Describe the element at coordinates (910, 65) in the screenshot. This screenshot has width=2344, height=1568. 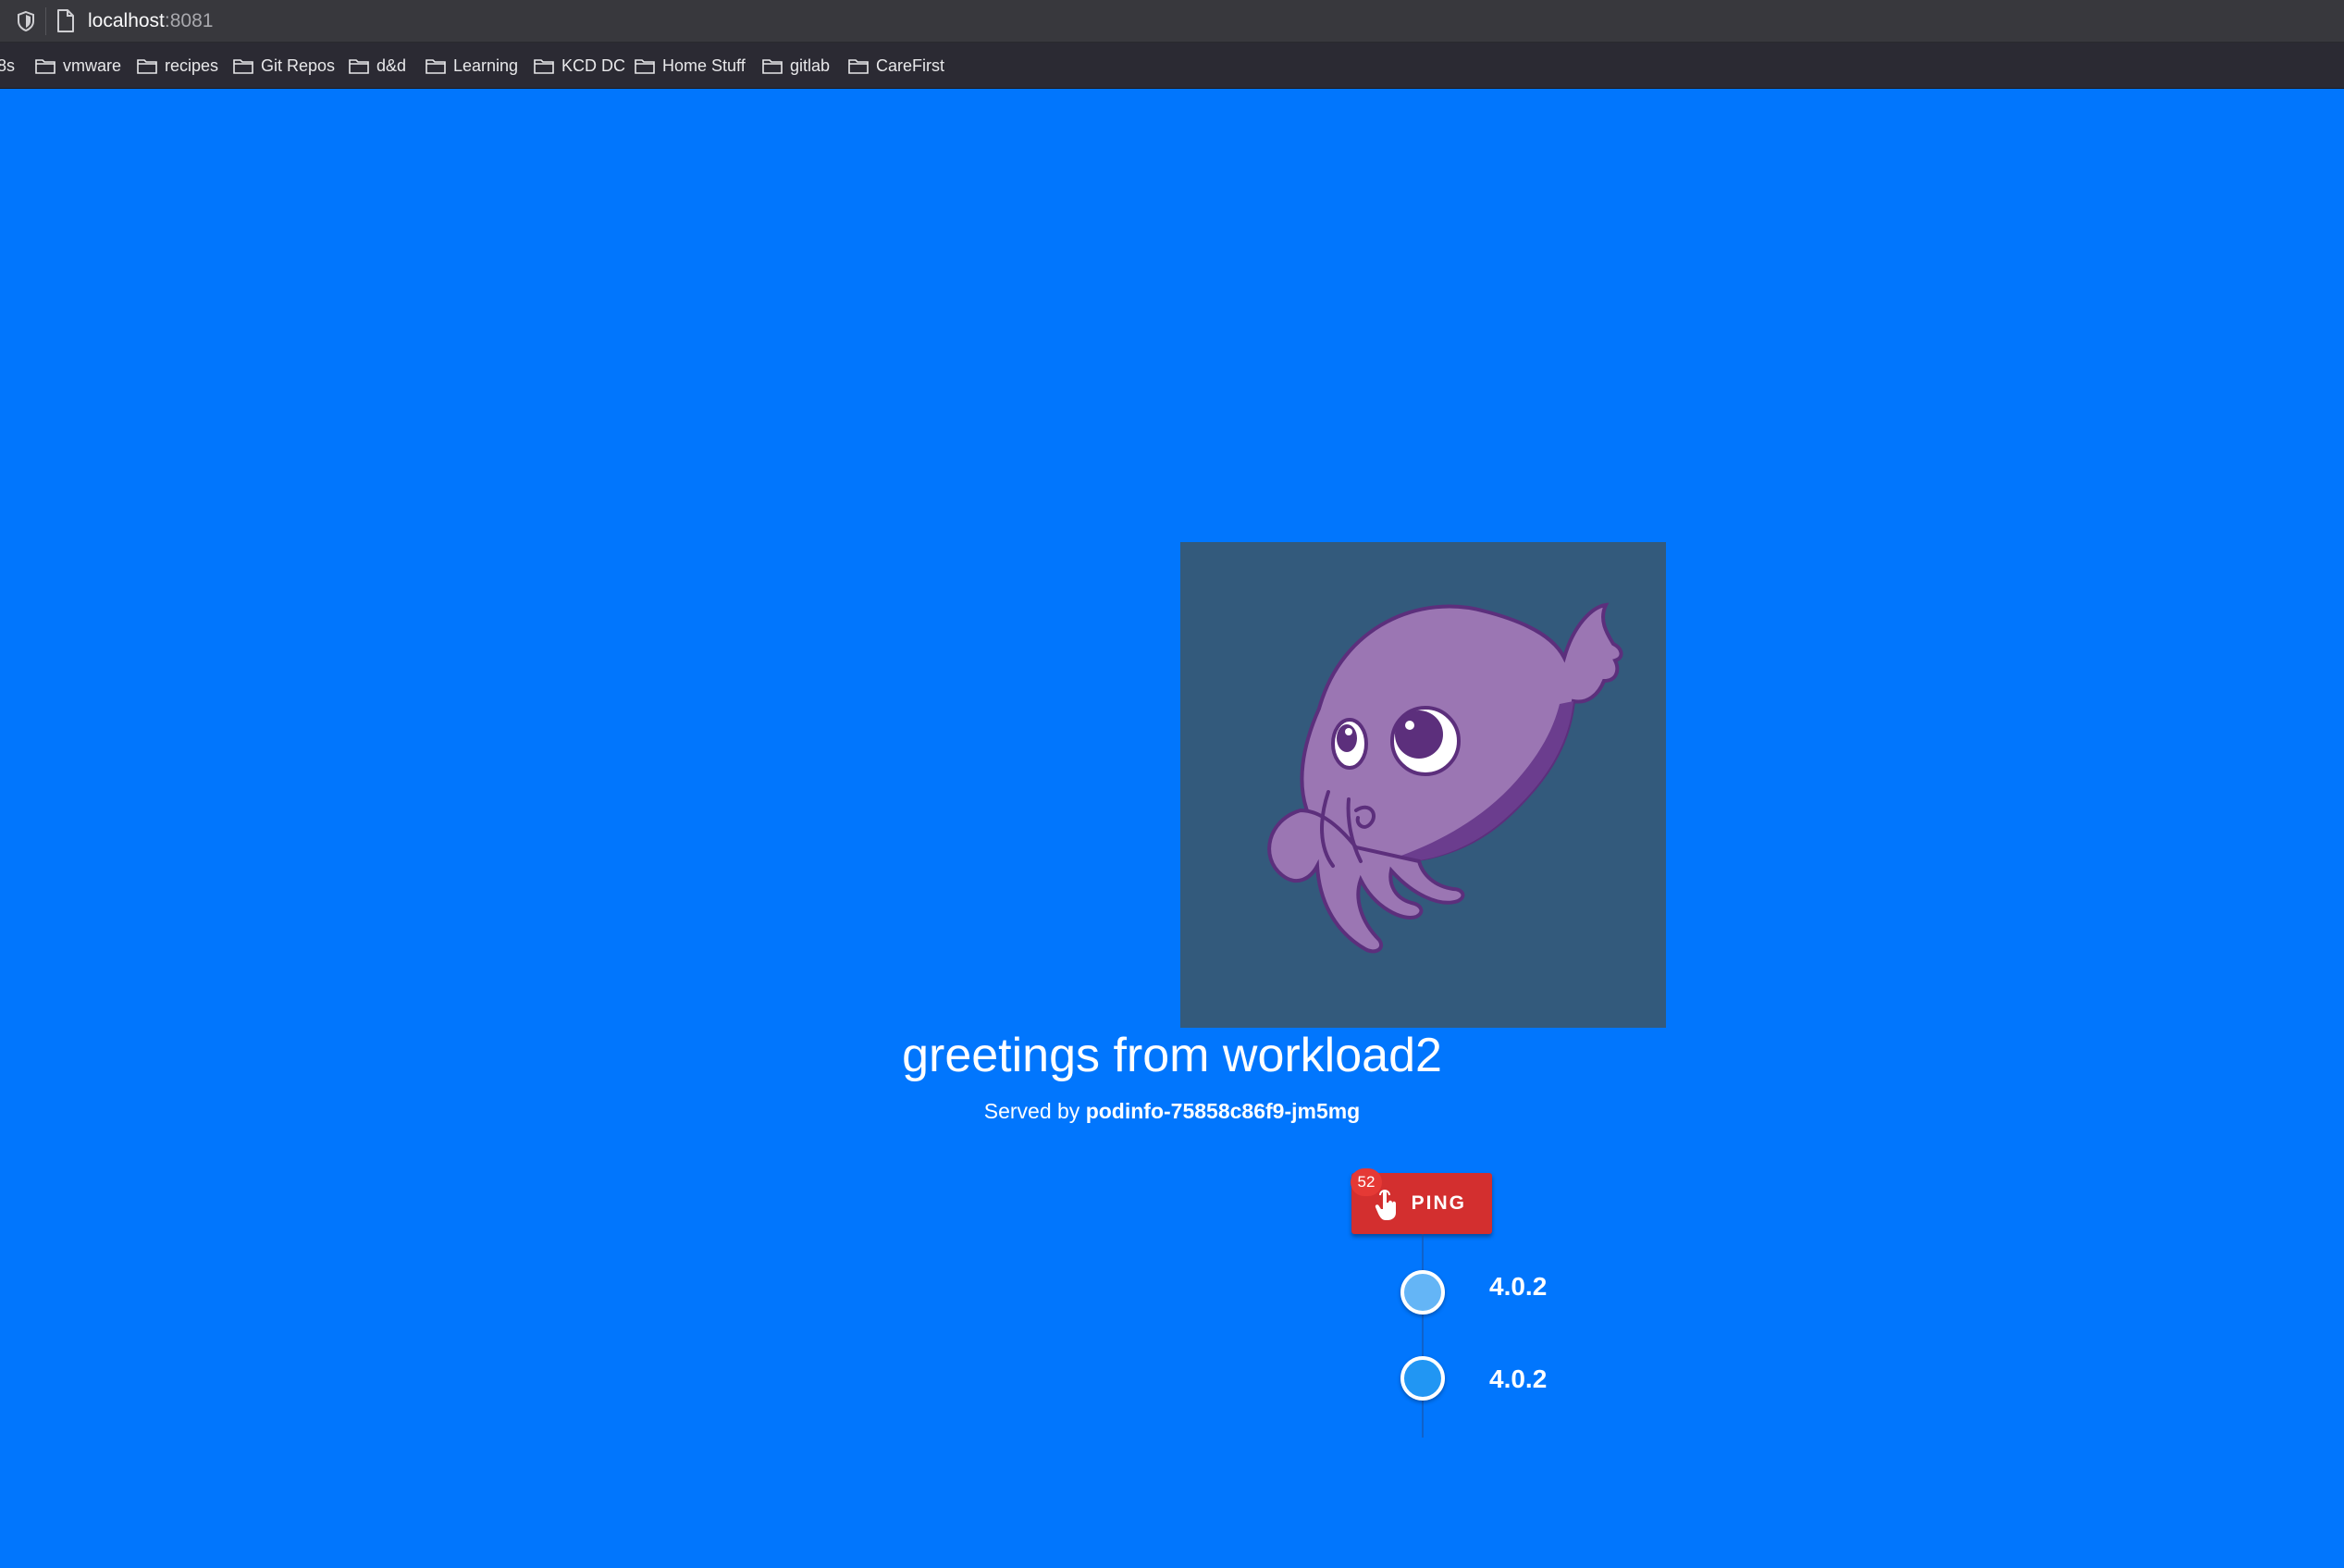
I see `bookmark-label: CareFirst` at that location.